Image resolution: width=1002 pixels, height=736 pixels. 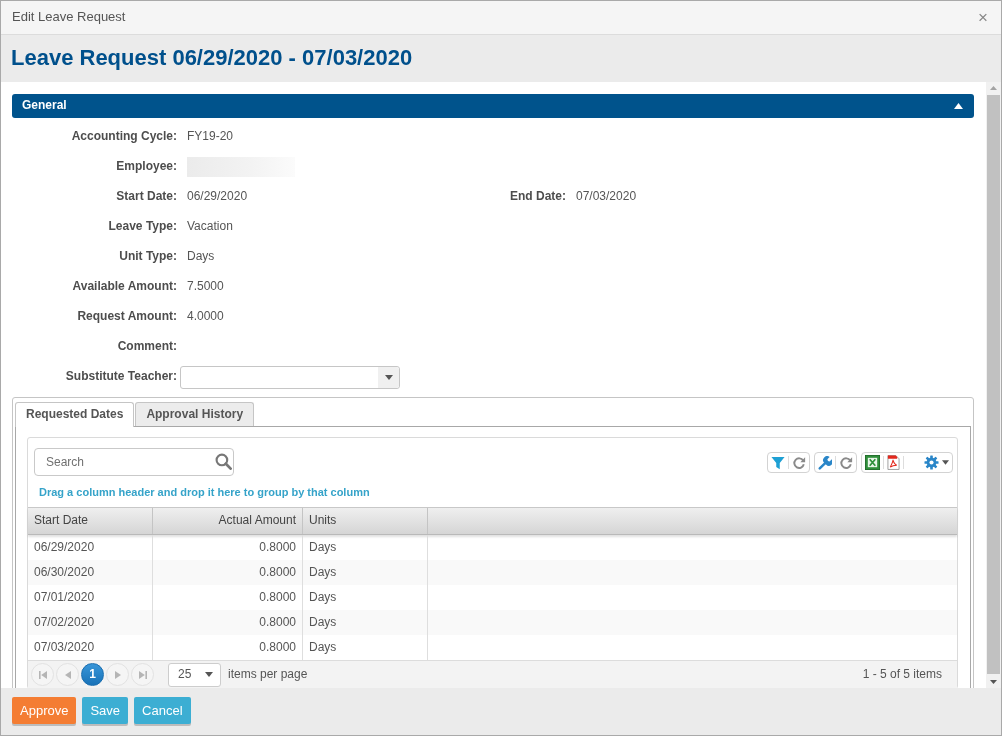 I want to click on field-value: 06/29/2020, so click(x=217, y=197).